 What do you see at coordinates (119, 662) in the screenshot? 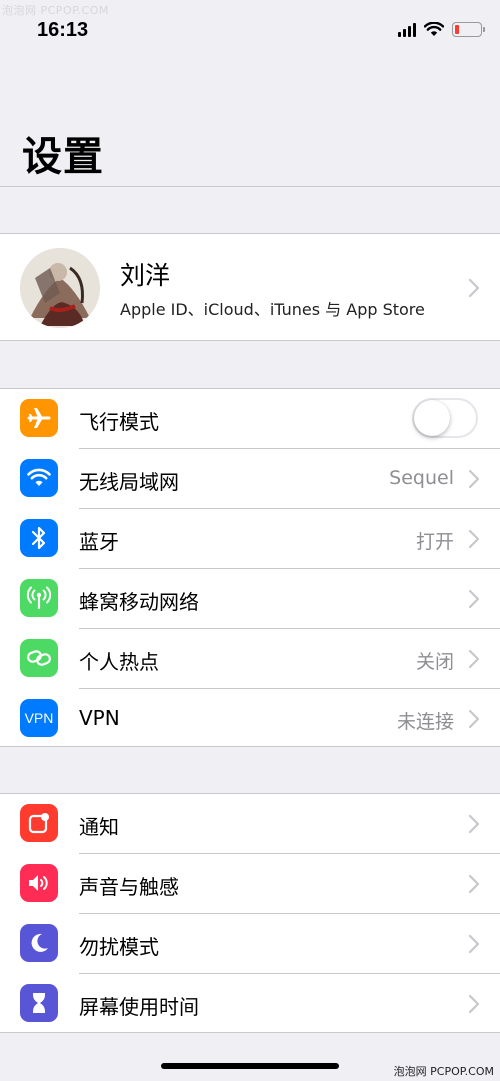
I see `hotspot-label: 个人热点` at bounding box center [119, 662].